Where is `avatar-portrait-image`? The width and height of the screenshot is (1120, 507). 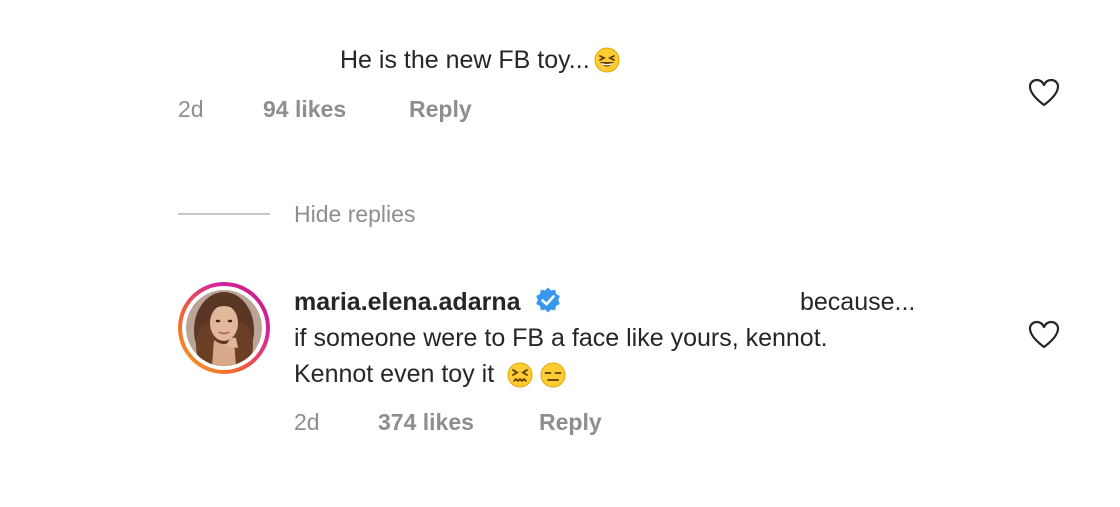
avatar-portrait-image is located at coordinates (224, 328).